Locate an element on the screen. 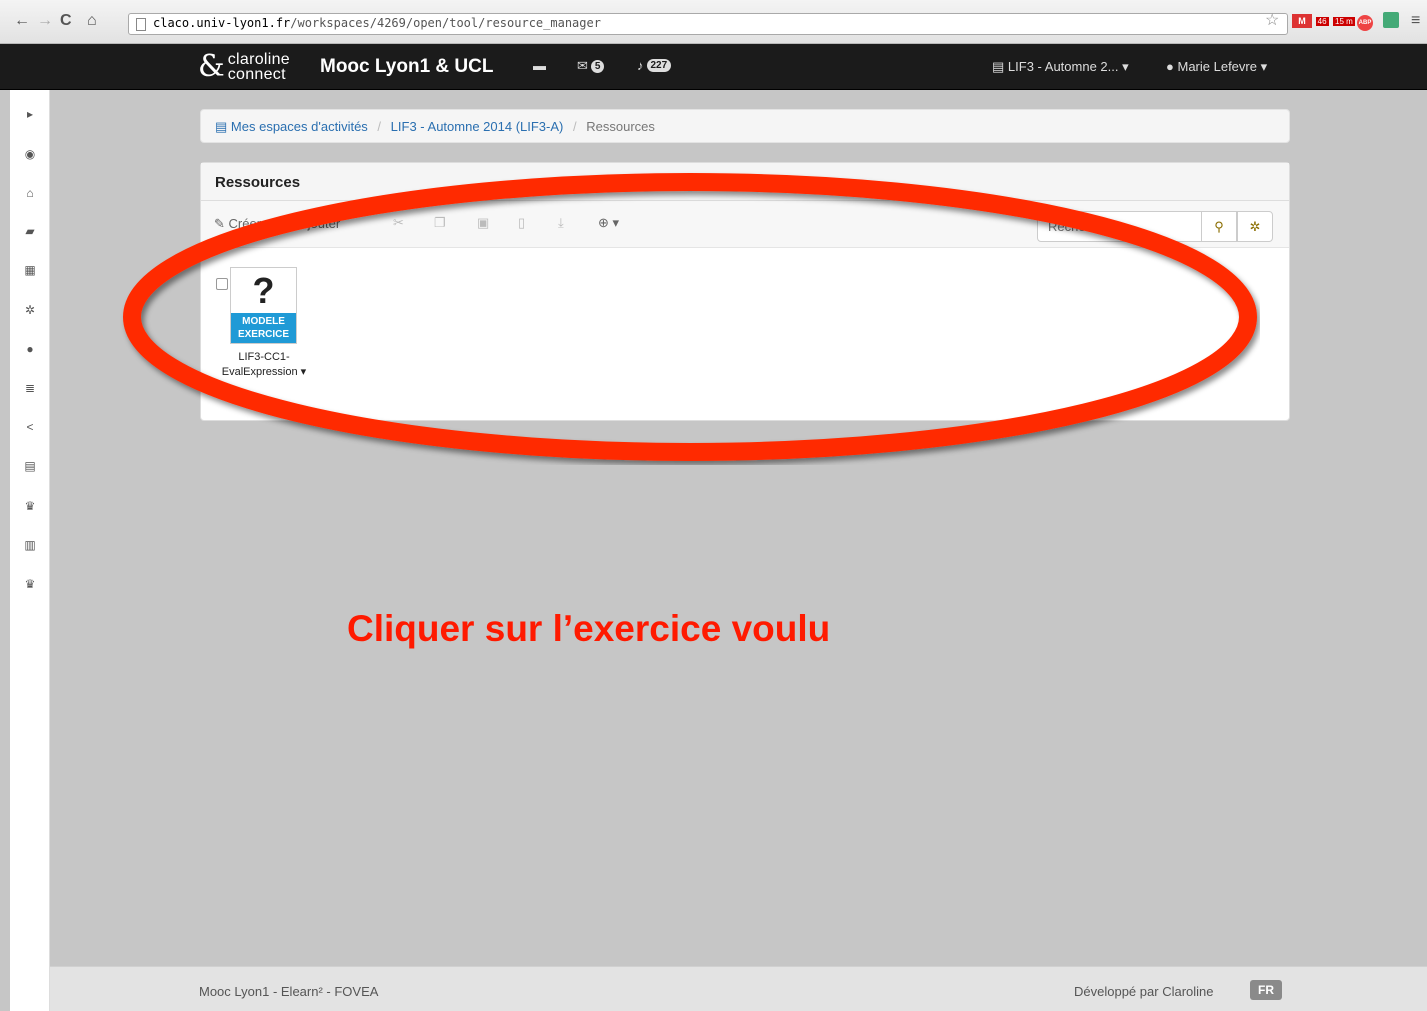 The width and height of the screenshot is (1427, 1011). adblock-extension: ABP is located at coordinates (1365, 22).